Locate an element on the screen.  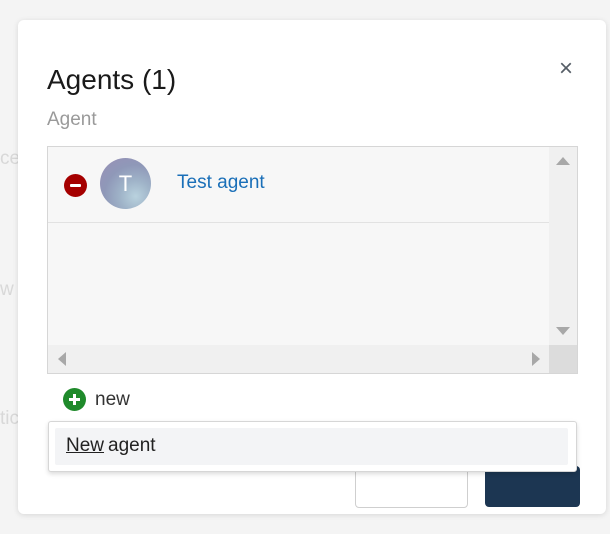
horizontal-scrollbar is located at coordinates (298, 359).